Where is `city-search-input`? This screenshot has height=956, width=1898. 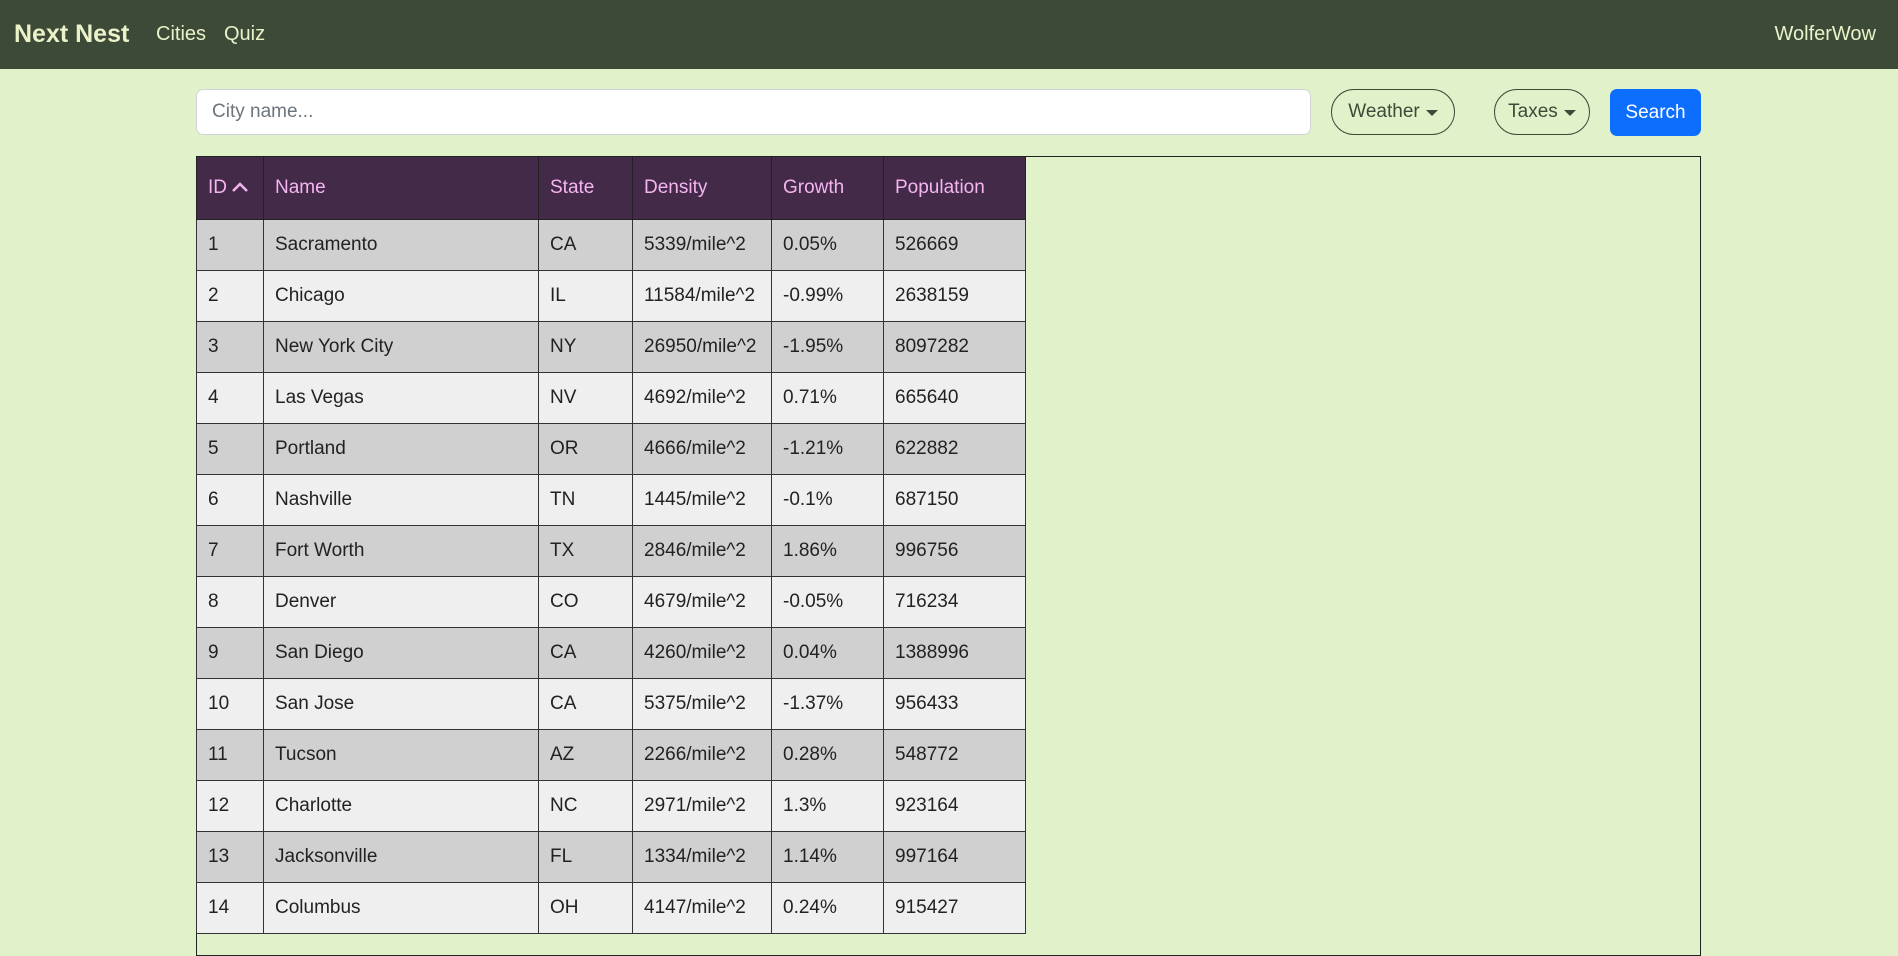
city-search-input is located at coordinates (753, 112).